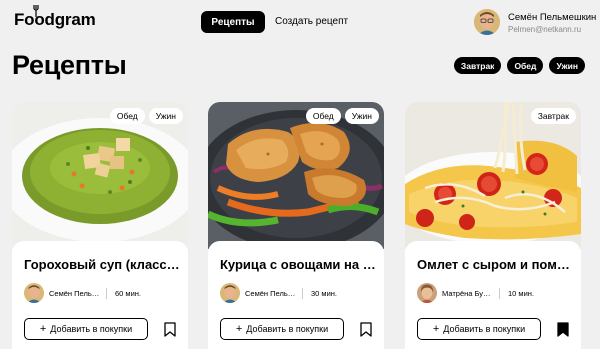 Image resolution: width=600 pixels, height=349 pixels. Describe the element at coordinates (324, 293) in the screenshot. I see `cook-time: 30 мин.` at that location.